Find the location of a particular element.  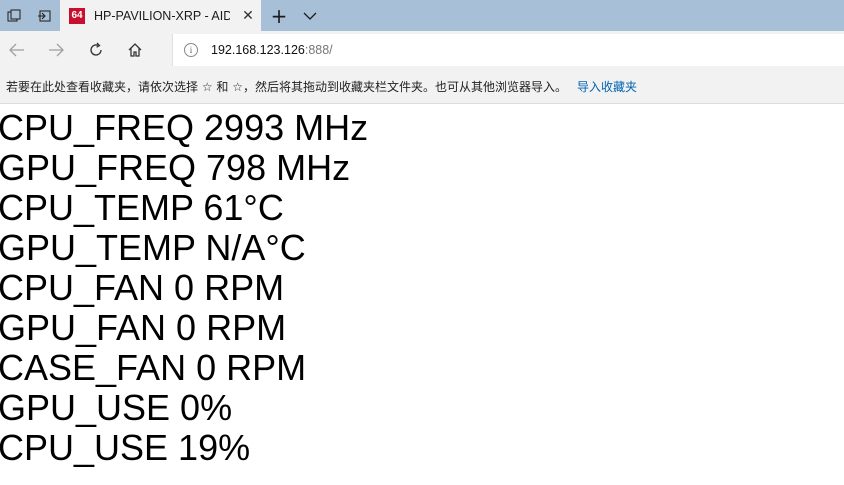

tab-title: HP-PAVILION-XRP - AID is located at coordinates (162, 15).